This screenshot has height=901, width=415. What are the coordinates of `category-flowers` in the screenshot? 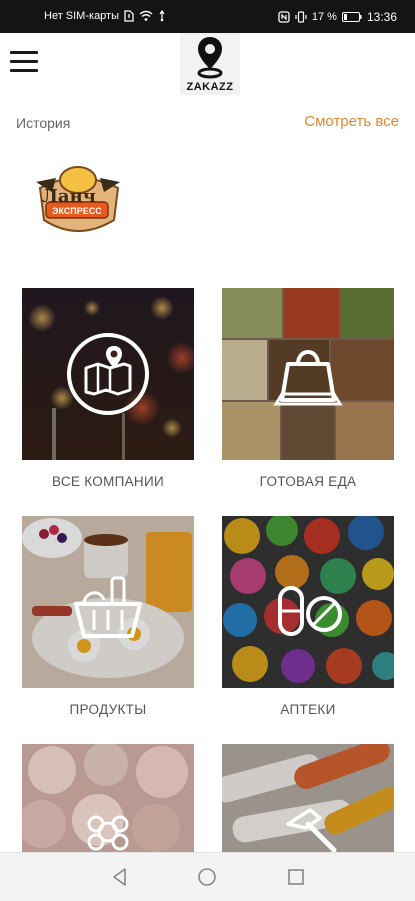 It's located at (108, 798).